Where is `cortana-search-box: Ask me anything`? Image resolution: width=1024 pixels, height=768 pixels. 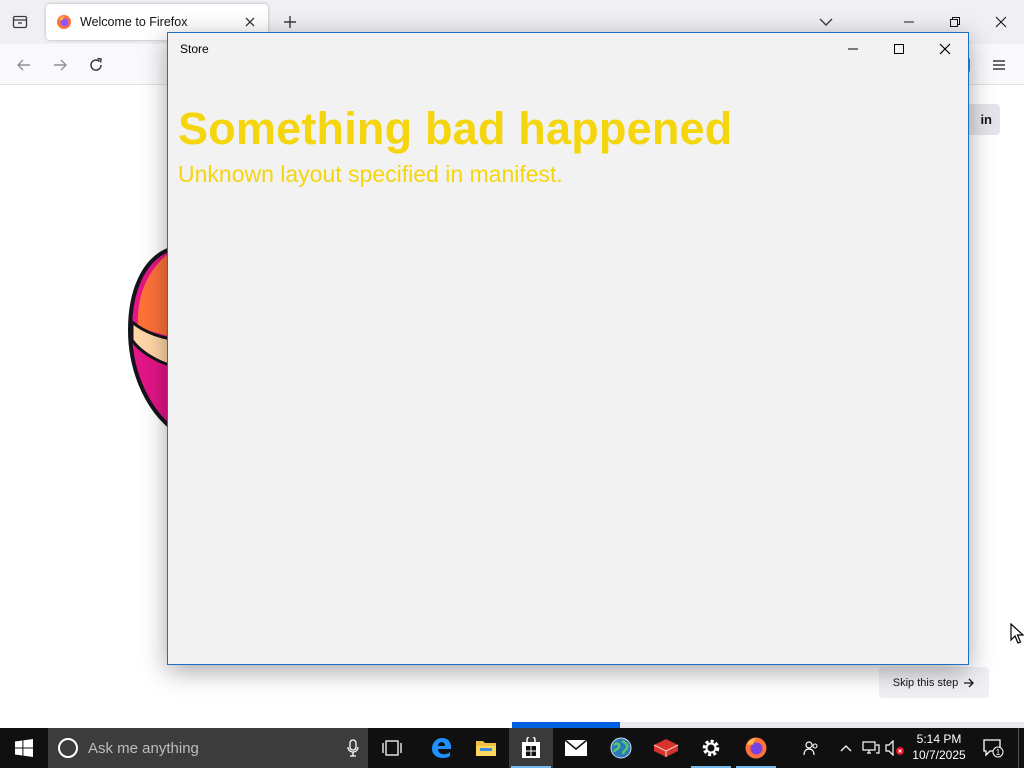
cortana-search-box: Ask me anything is located at coordinates (208, 748).